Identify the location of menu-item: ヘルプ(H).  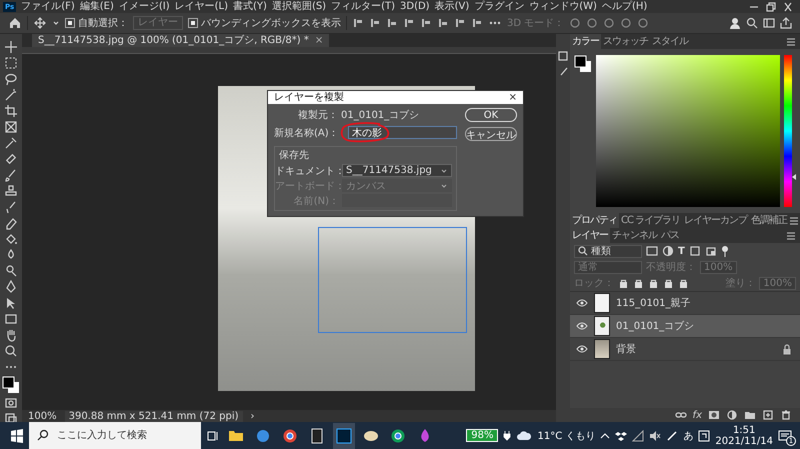
(625, 6).